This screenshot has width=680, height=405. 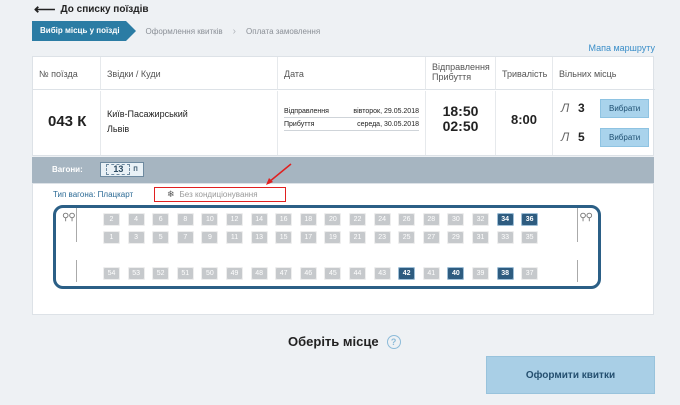 What do you see at coordinates (452, 77) in the screenshot?
I see `header-arrive: Прибуття` at bounding box center [452, 77].